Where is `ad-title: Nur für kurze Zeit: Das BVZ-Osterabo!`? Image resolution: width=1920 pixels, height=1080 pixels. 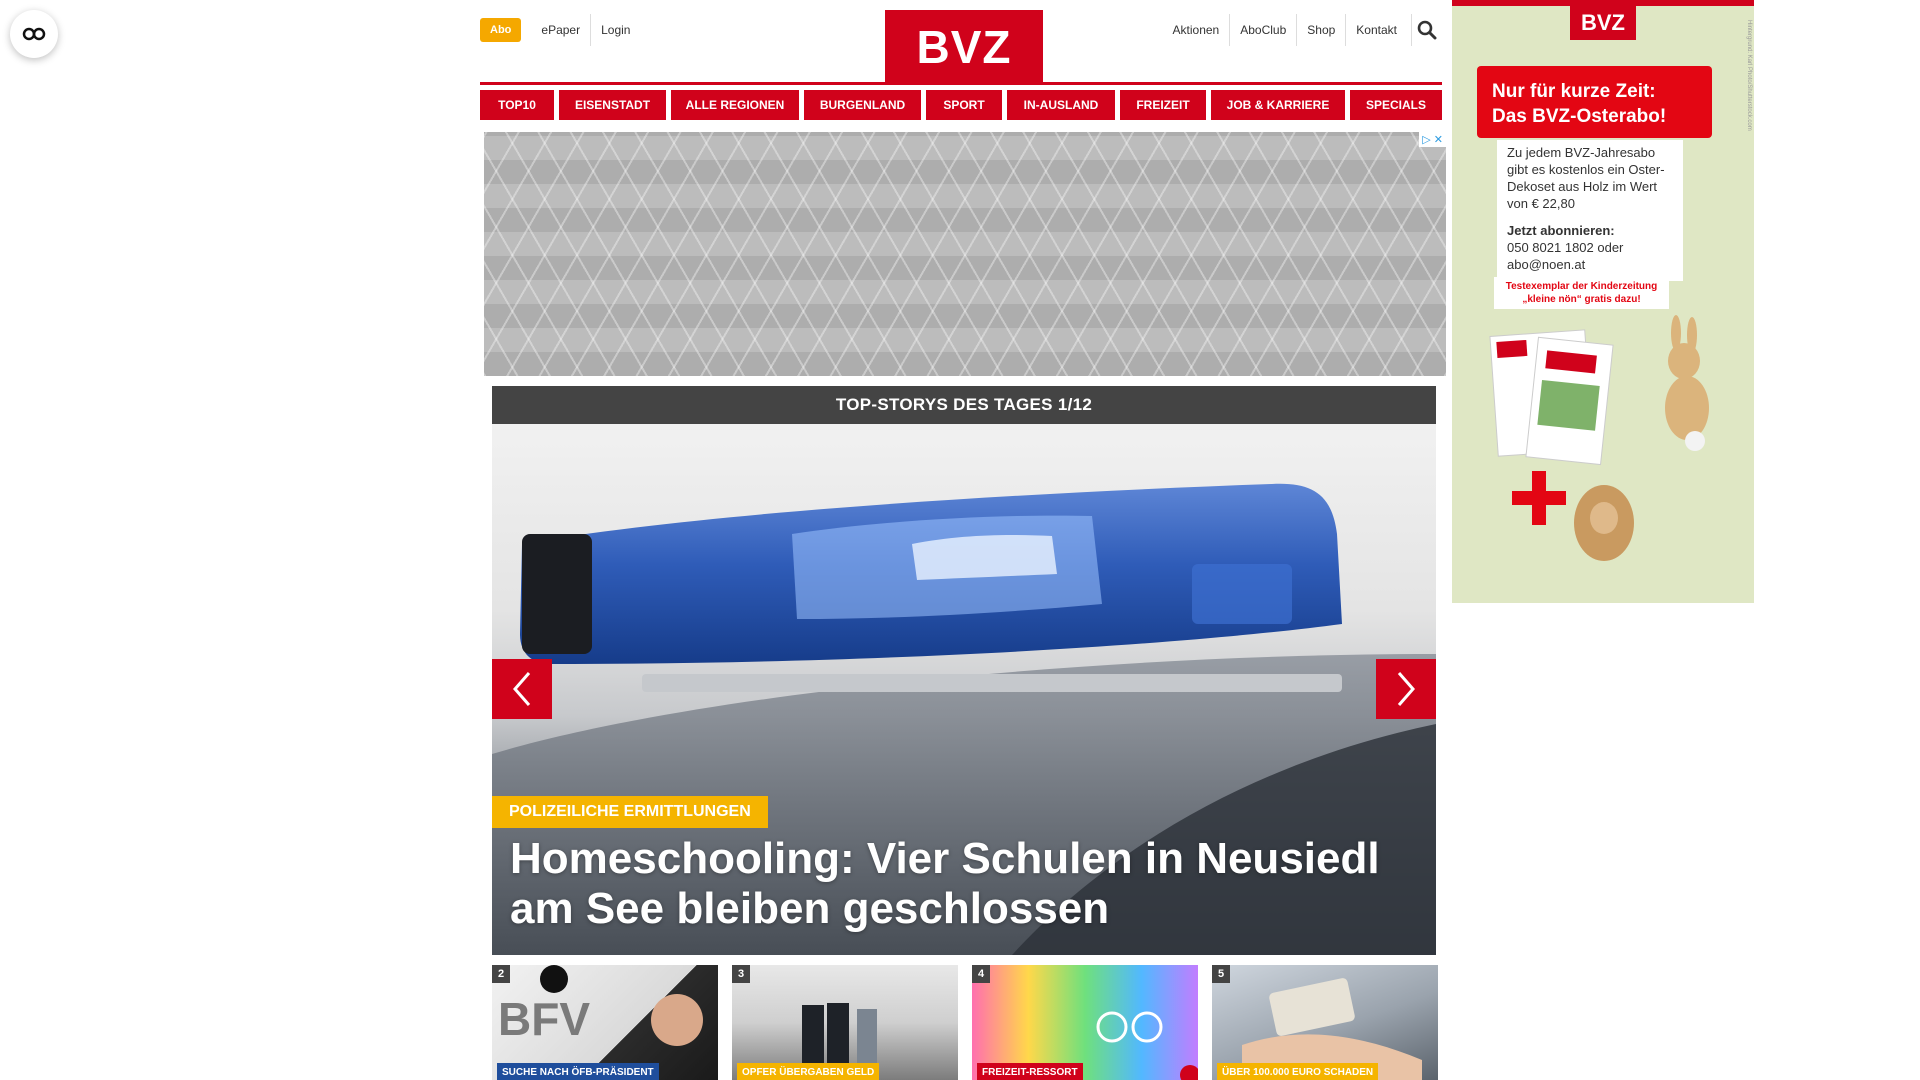
ad-title: Nur für kurze Zeit: Das BVZ-Osterabo! is located at coordinates (1594, 102).